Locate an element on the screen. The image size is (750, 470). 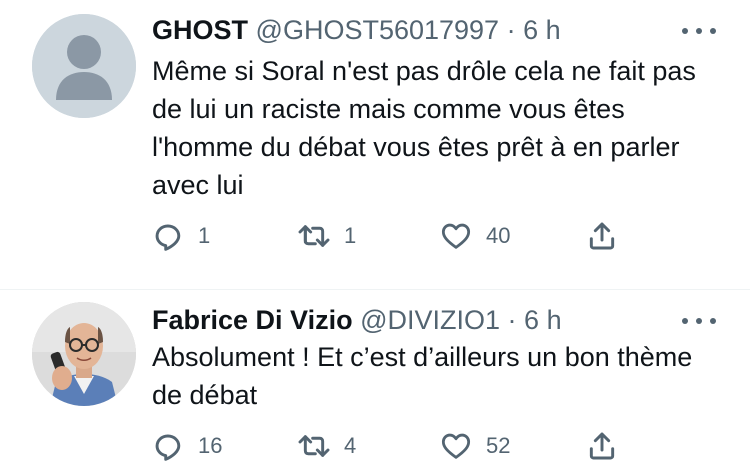
like-count: 40 is located at coordinates (498, 235).